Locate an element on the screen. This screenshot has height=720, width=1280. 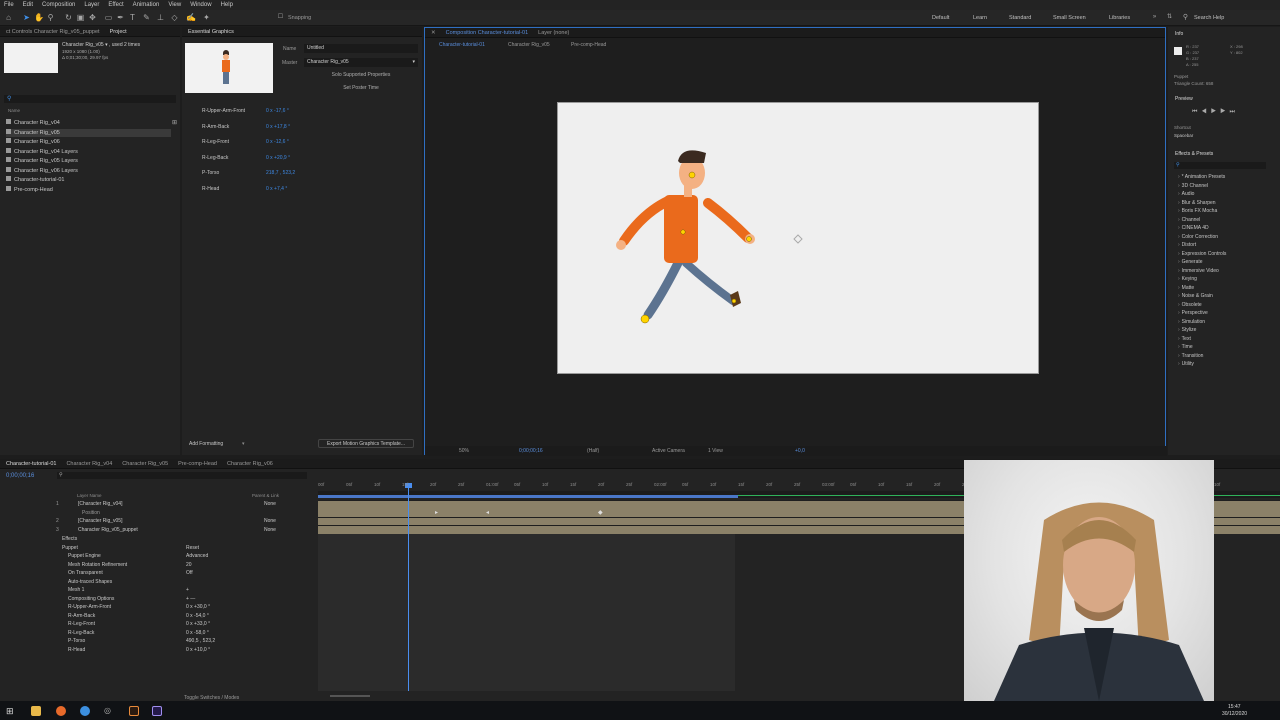
layer-name: Position is located at coordinates (91, 513).